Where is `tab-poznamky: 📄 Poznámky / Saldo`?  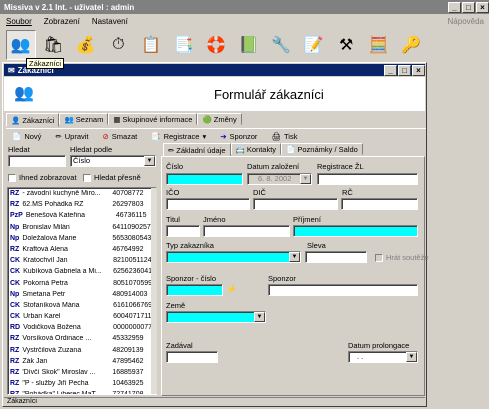 tab-poznamky: 📄 Poznámky / Saldo is located at coordinates (322, 149).